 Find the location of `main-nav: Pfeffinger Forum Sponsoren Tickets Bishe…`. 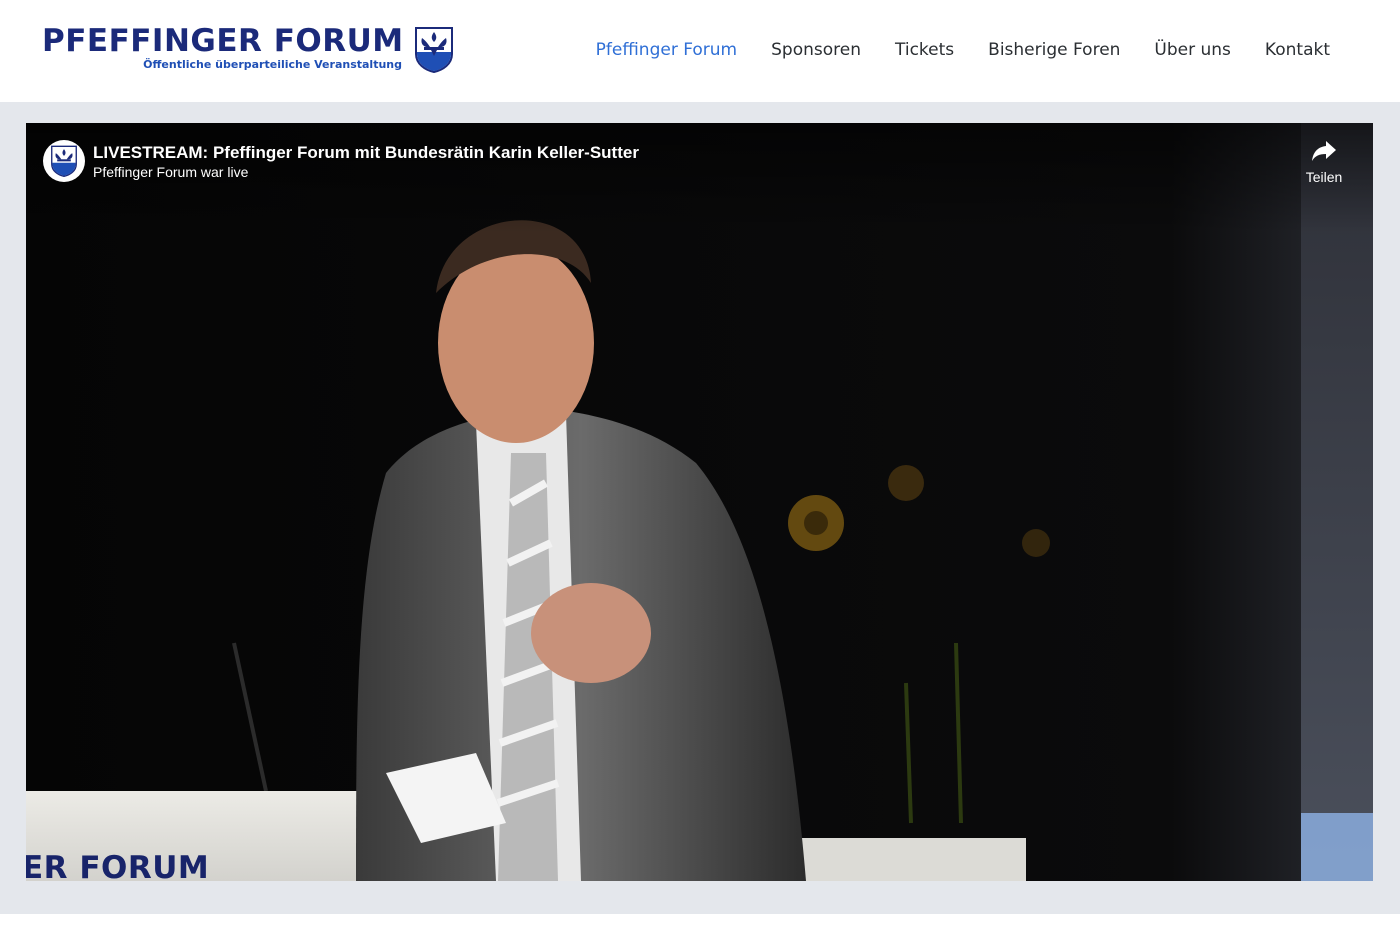

main-nav: Pfeffinger Forum Sponsoren Tickets Bishe… is located at coordinates (946, 50).